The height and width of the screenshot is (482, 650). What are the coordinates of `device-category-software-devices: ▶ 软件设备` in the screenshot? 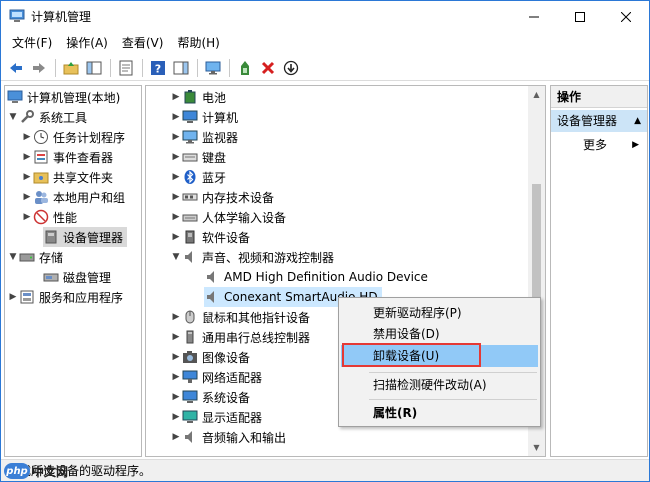 It's located at (210, 237).